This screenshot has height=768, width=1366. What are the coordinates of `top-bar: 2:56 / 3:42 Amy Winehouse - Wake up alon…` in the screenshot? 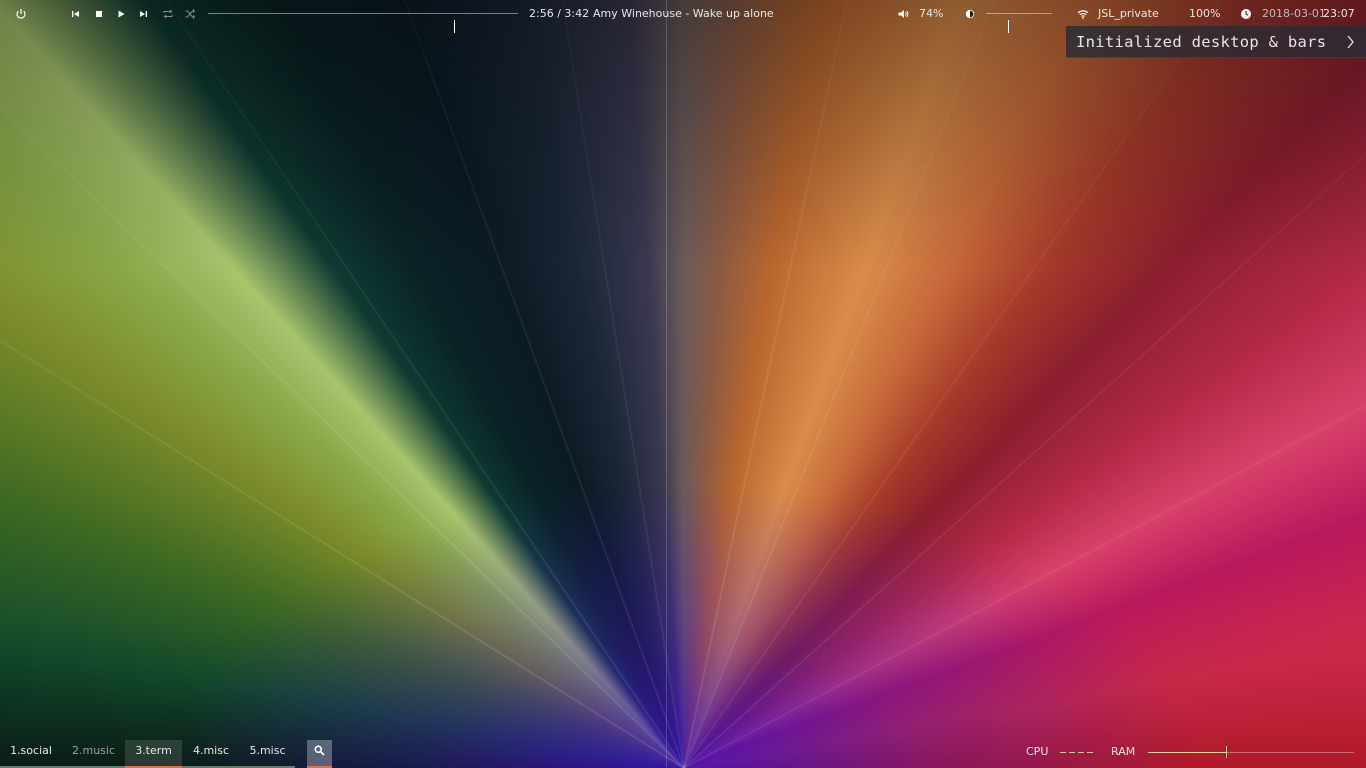 It's located at (683, 16).